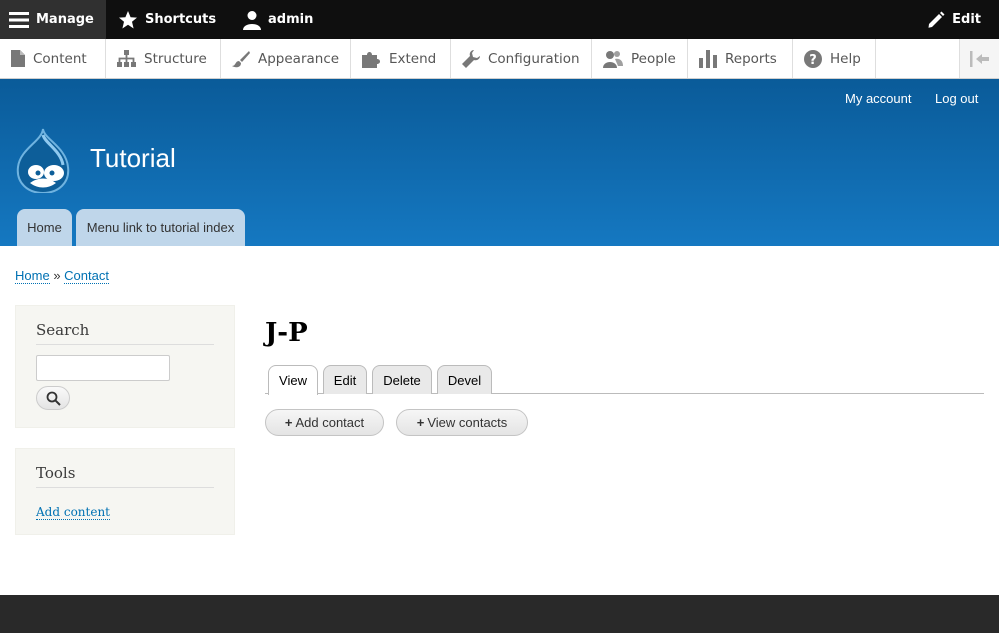  Describe the element at coordinates (73, 512) in the screenshot. I see `add-content-link: Add content` at that location.